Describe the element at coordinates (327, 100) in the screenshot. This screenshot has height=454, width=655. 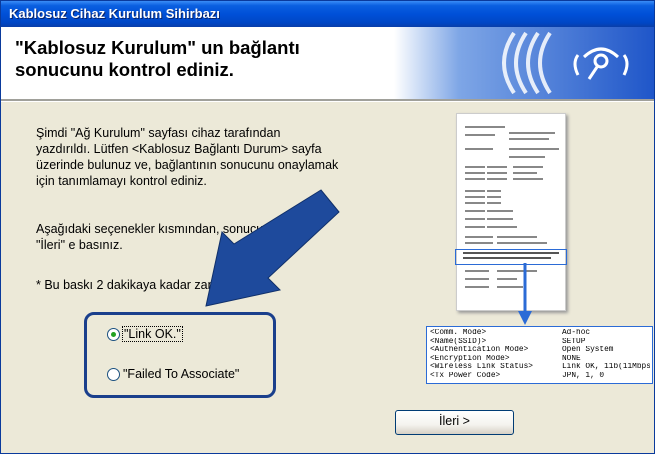
I see `header-divider` at that location.